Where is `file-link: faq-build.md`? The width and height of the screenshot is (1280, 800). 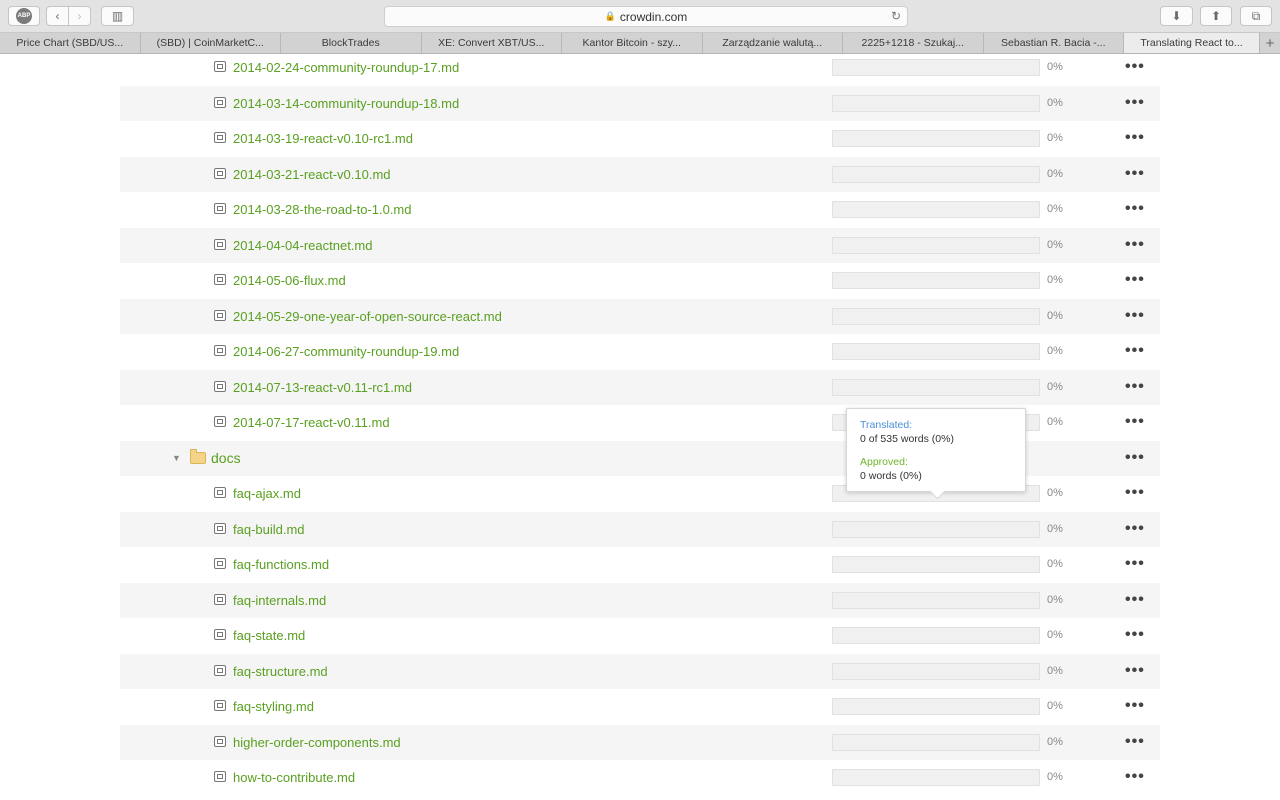 file-link: faq-build.md is located at coordinates (269, 530).